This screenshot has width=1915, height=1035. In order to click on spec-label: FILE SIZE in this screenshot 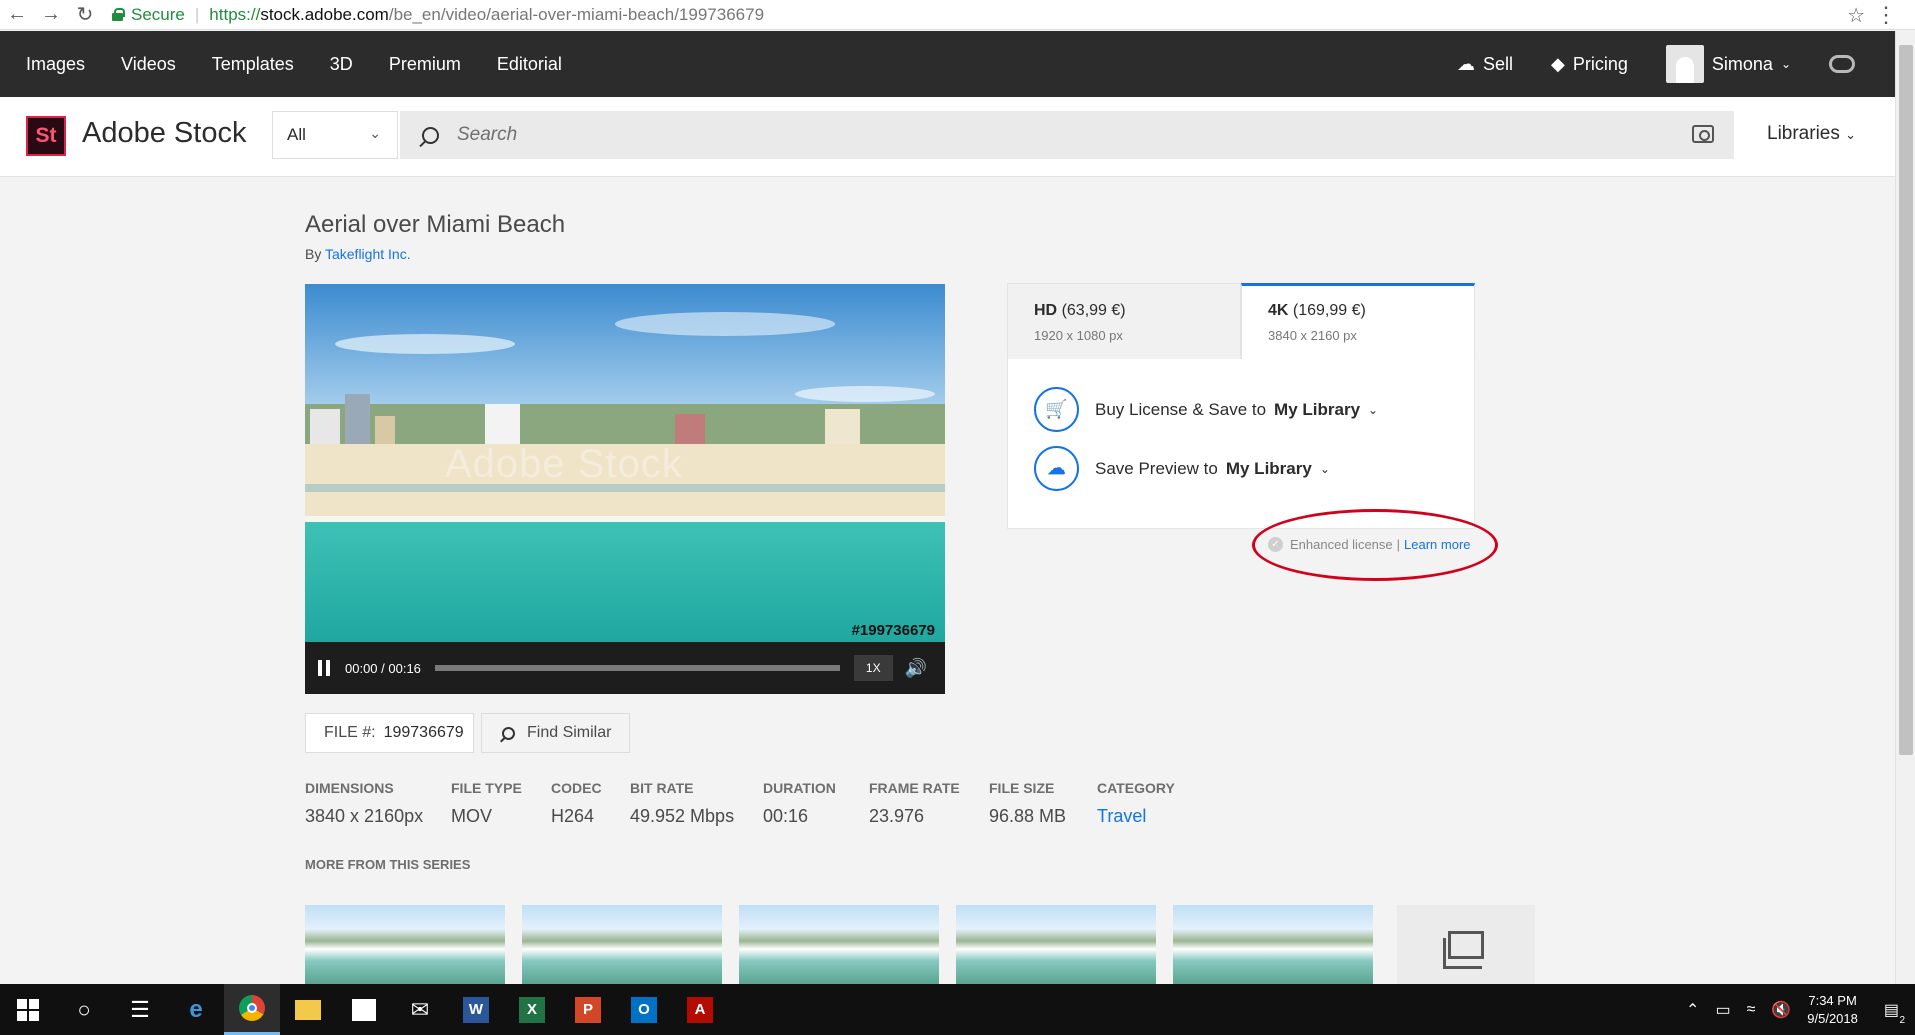, I will do `click(1022, 788)`.